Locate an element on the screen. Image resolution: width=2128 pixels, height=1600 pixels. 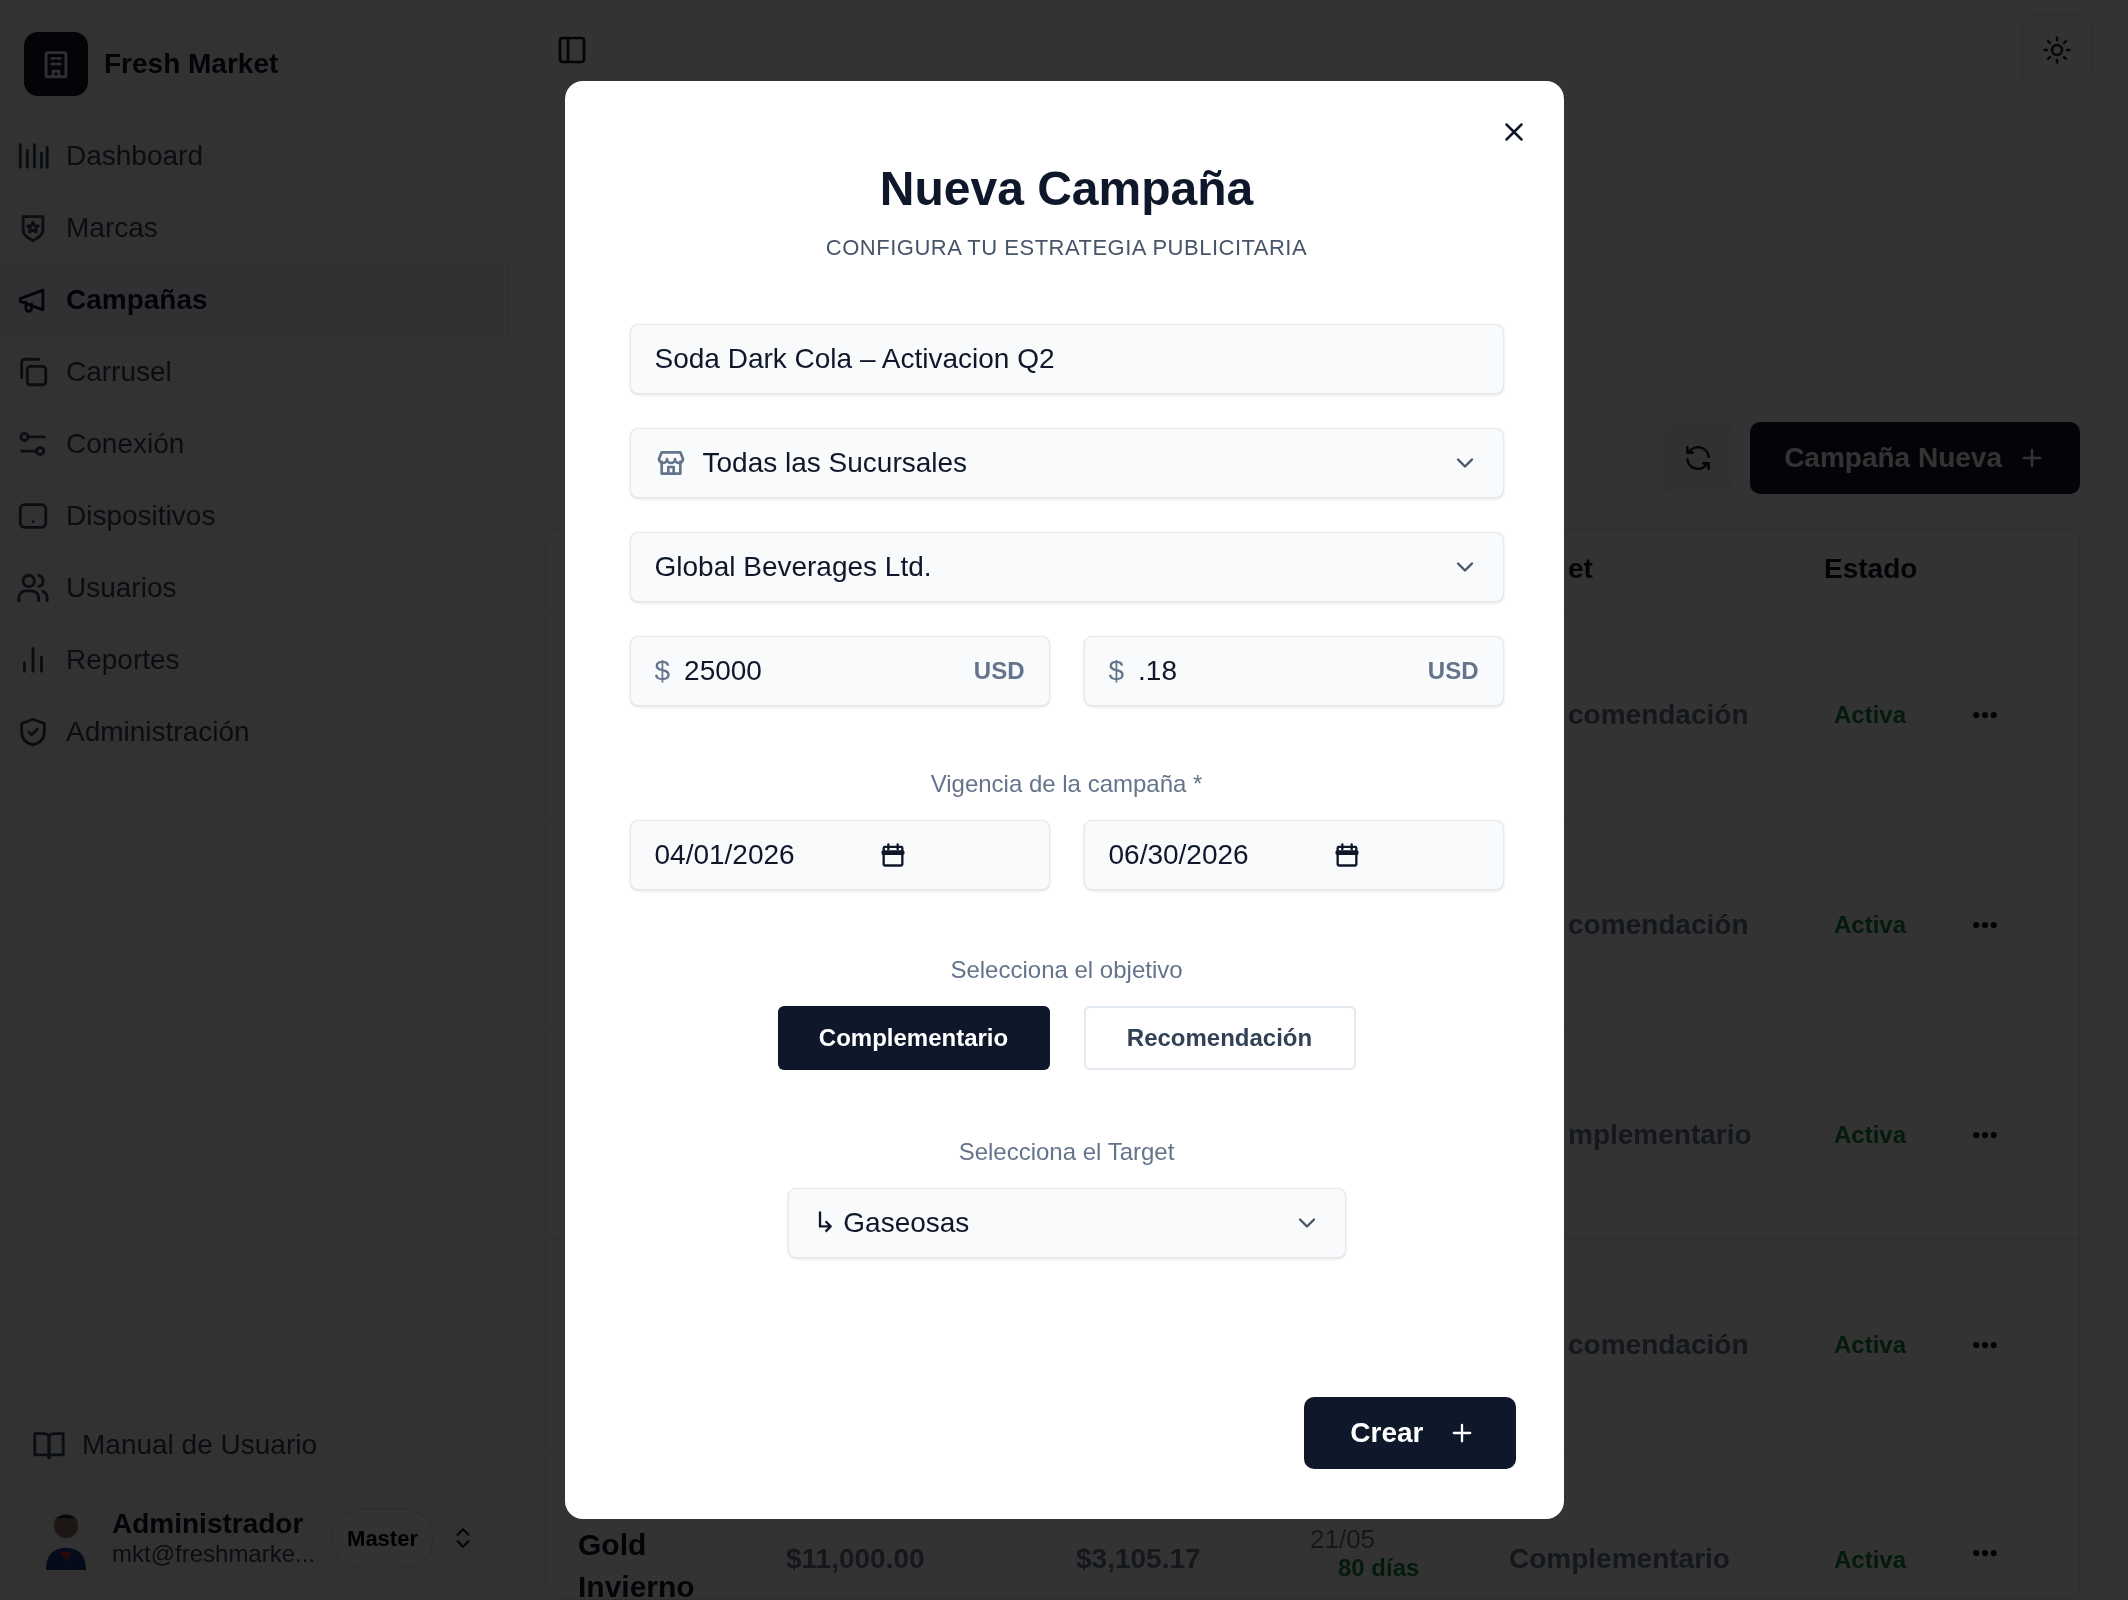
dropdown-field: Global Beverages Ltd. is located at coordinates (1066, 567).